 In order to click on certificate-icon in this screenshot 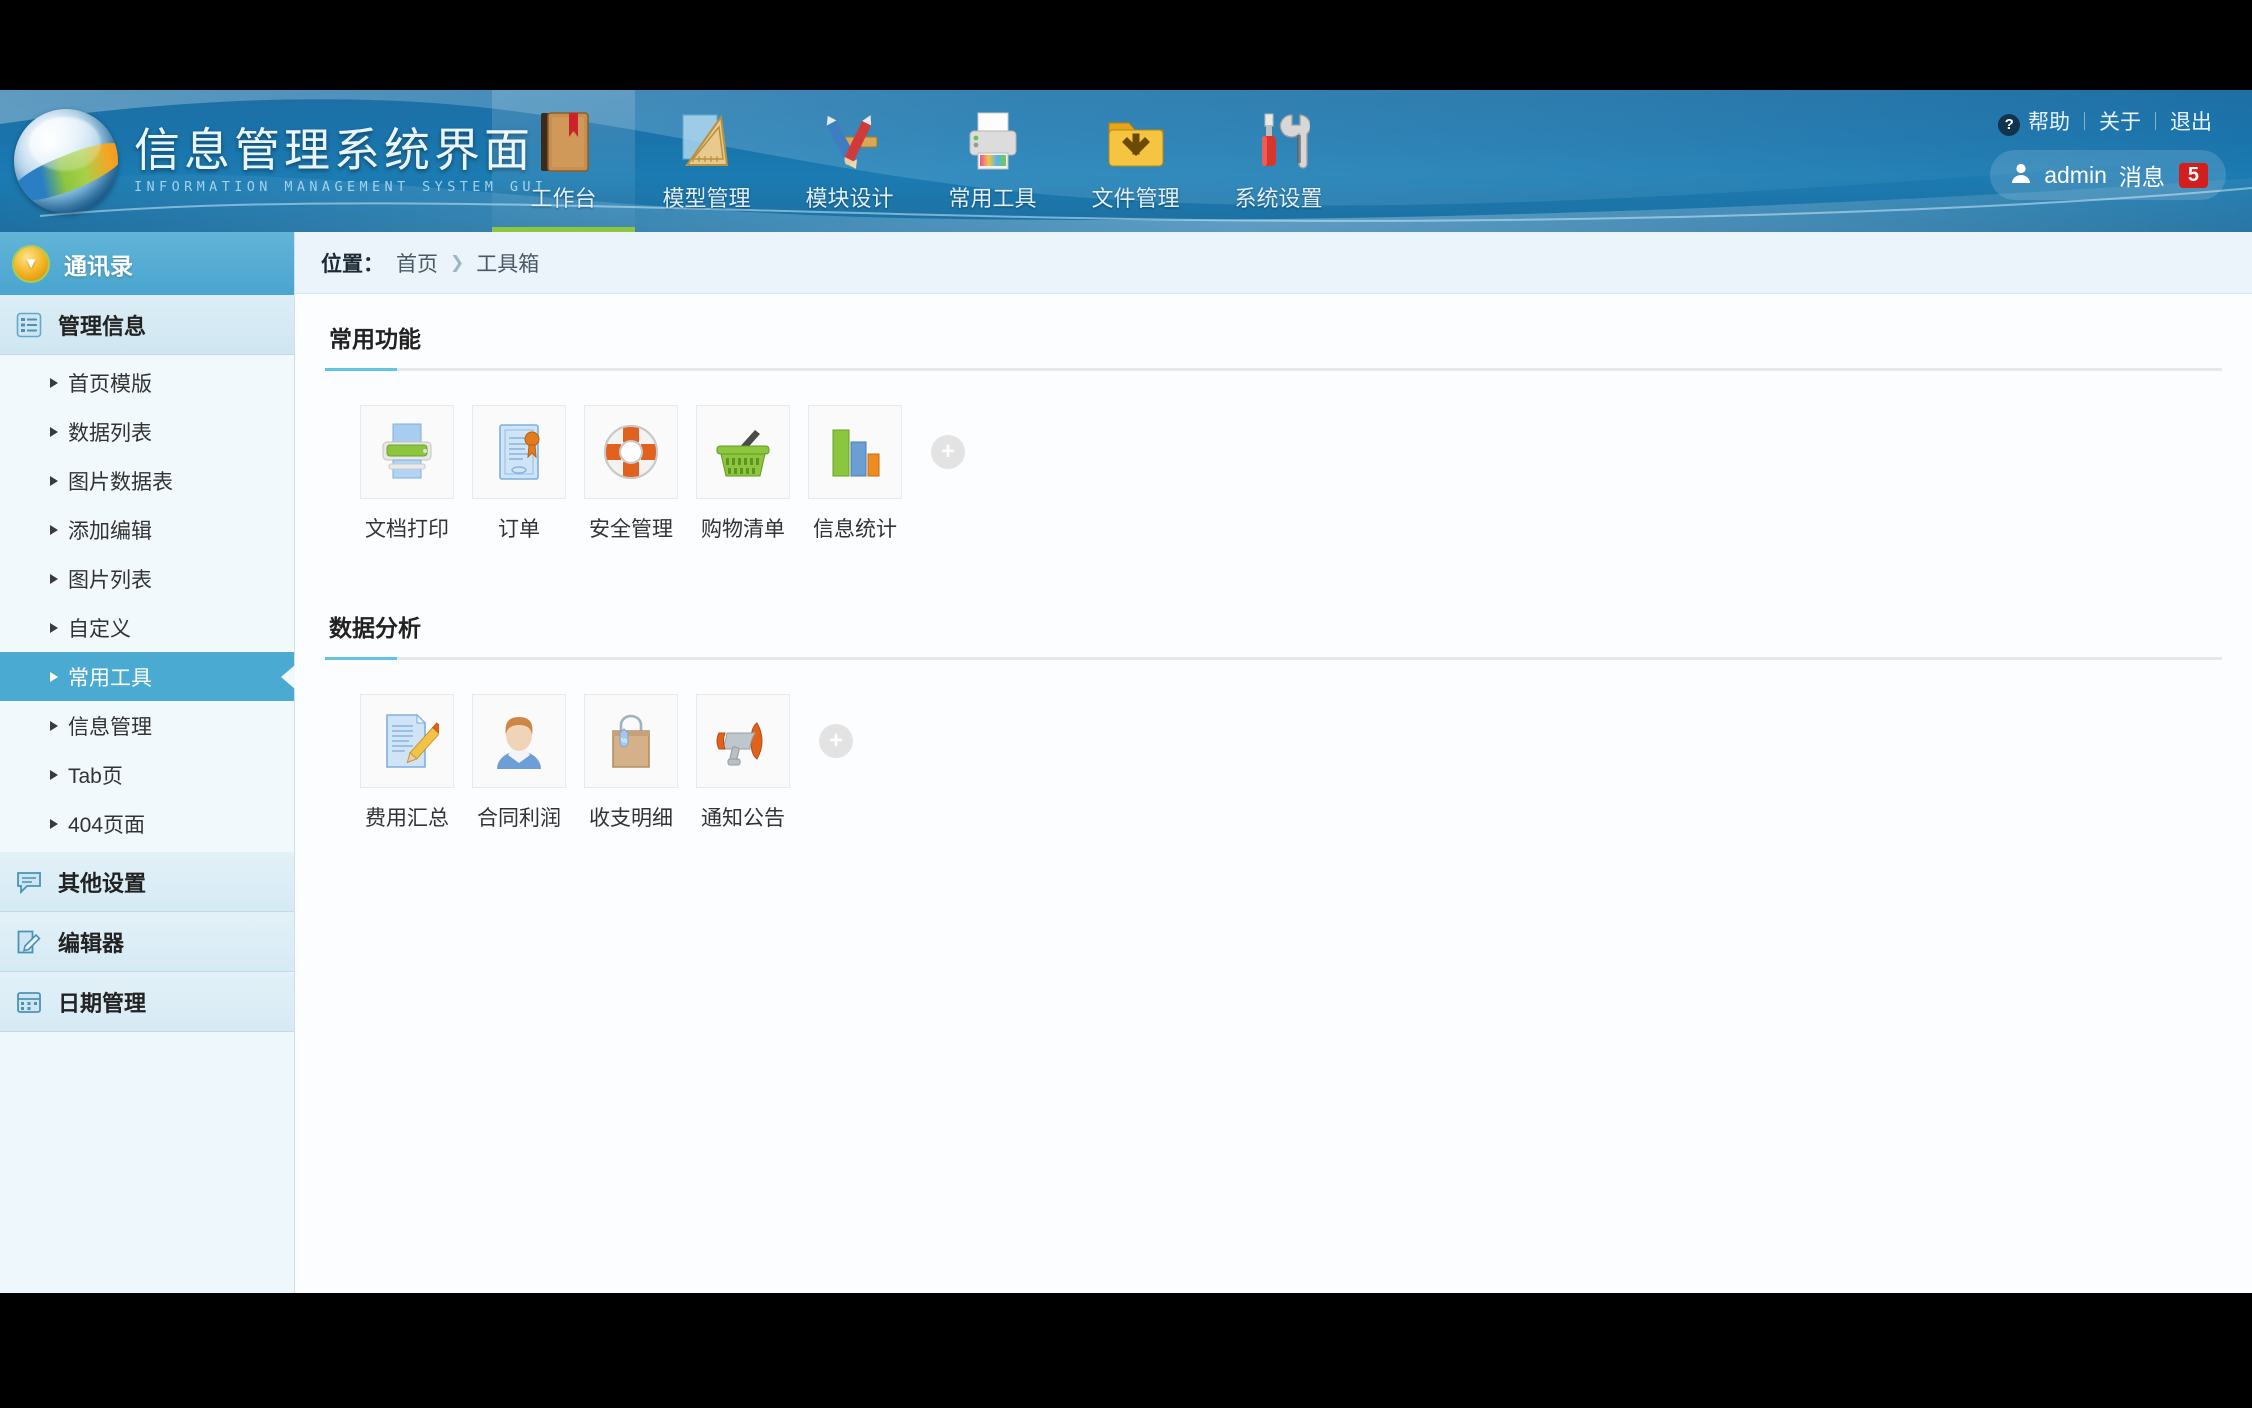, I will do `click(519, 452)`.